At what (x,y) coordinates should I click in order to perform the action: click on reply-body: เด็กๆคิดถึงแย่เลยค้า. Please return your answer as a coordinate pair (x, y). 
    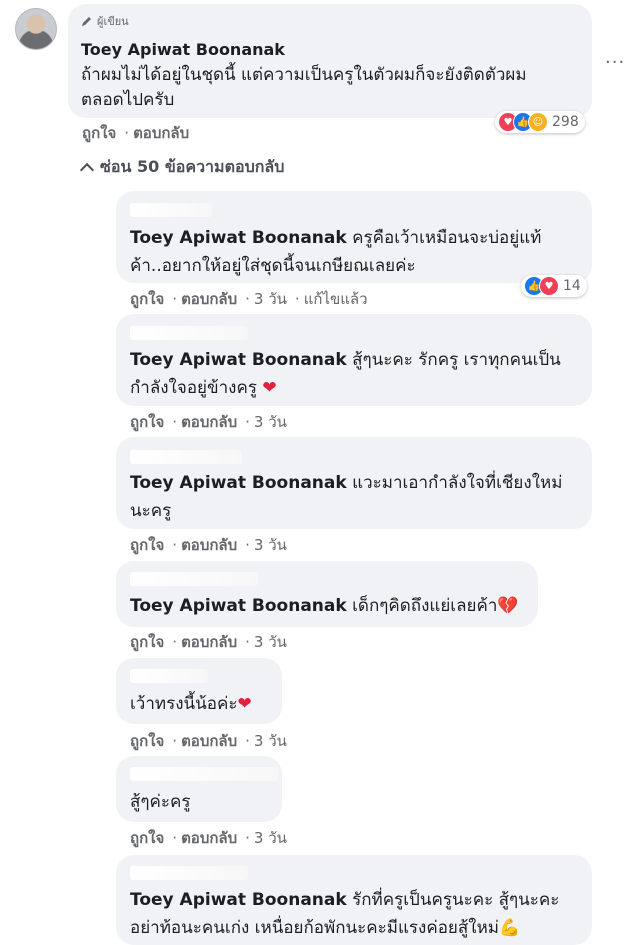
    Looking at the image, I should click on (422, 606).